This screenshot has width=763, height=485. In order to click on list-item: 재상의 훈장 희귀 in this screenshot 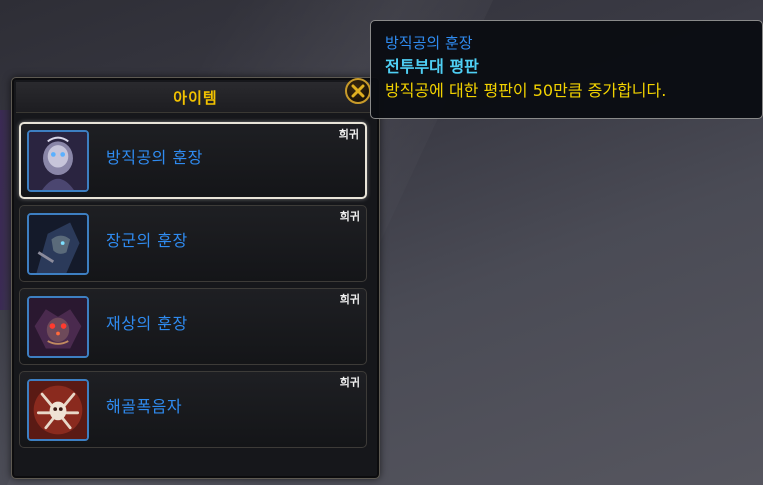, I will do `click(193, 326)`.